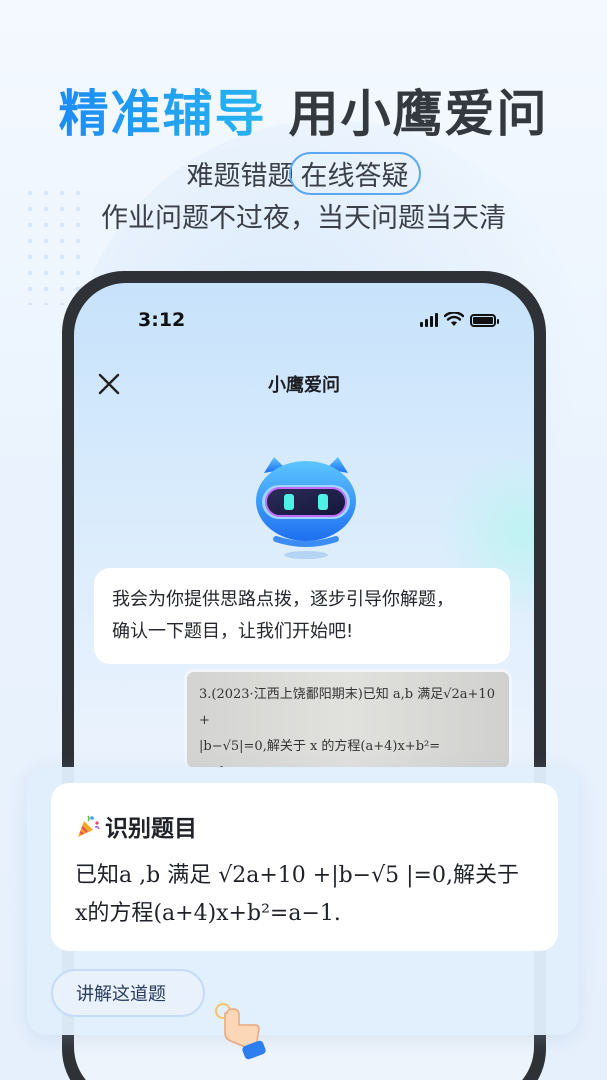 The height and width of the screenshot is (1080, 607). What do you see at coordinates (302, 616) in the screenshot?
I see `assistant-message: 我会为你提供思路点拨，逐步引导你解题， 确认一下题目，让我们开始吧!` at bounding box center [302, 616].